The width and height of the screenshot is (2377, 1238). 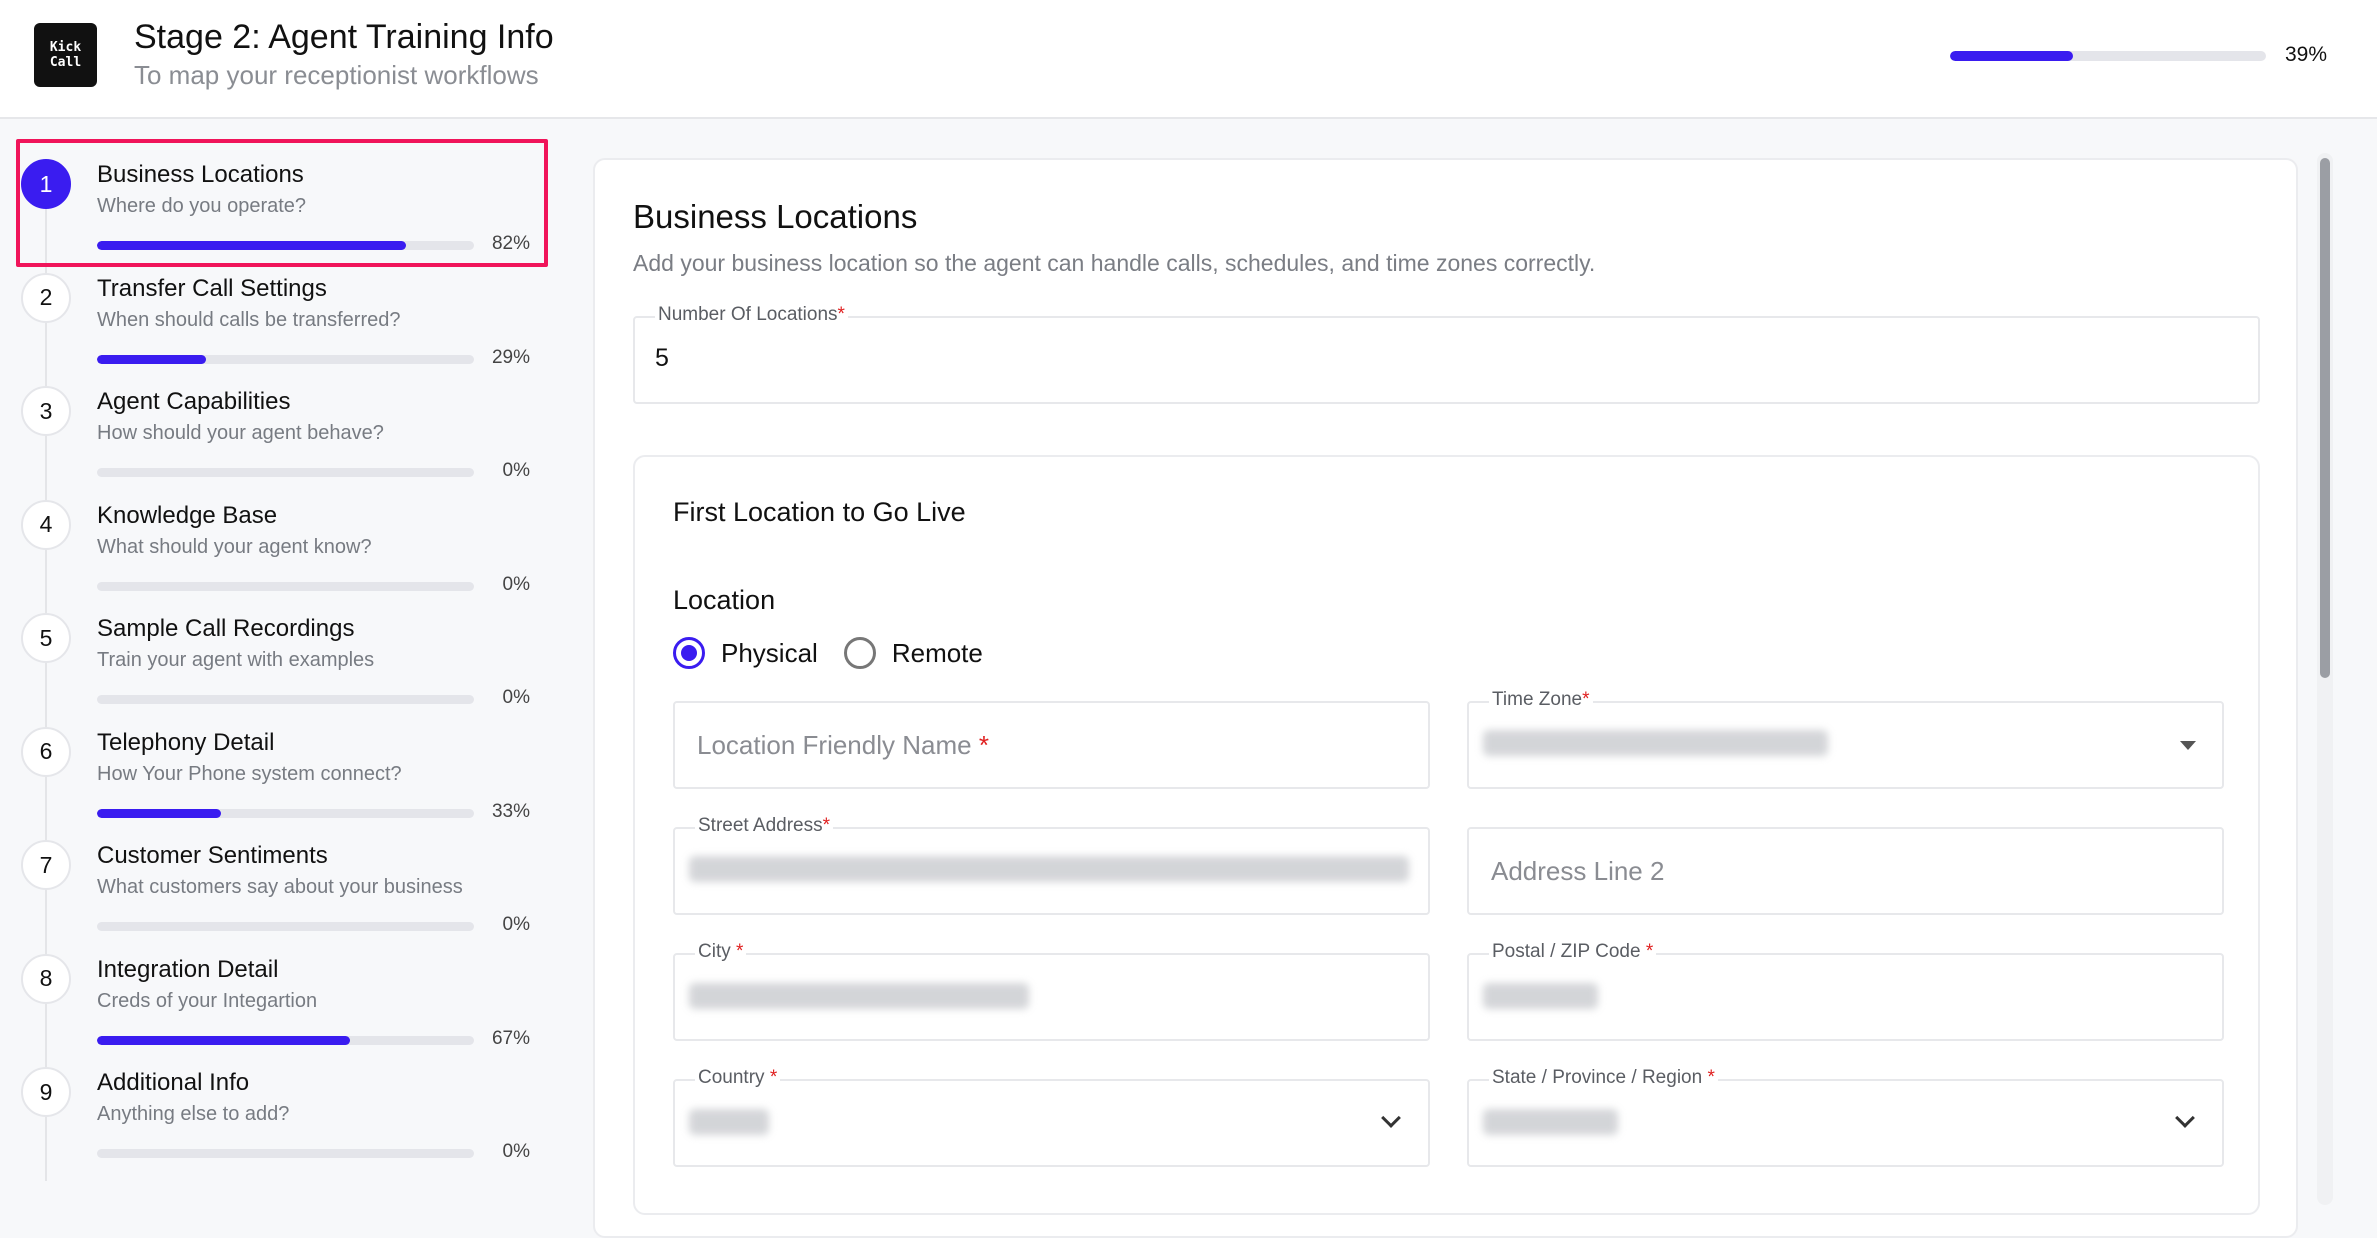 What do you see at coordinates (1845, 739) in the screenshot?
I see `time-zone-select: Time Zone*` at bounding box center [1845, 739].